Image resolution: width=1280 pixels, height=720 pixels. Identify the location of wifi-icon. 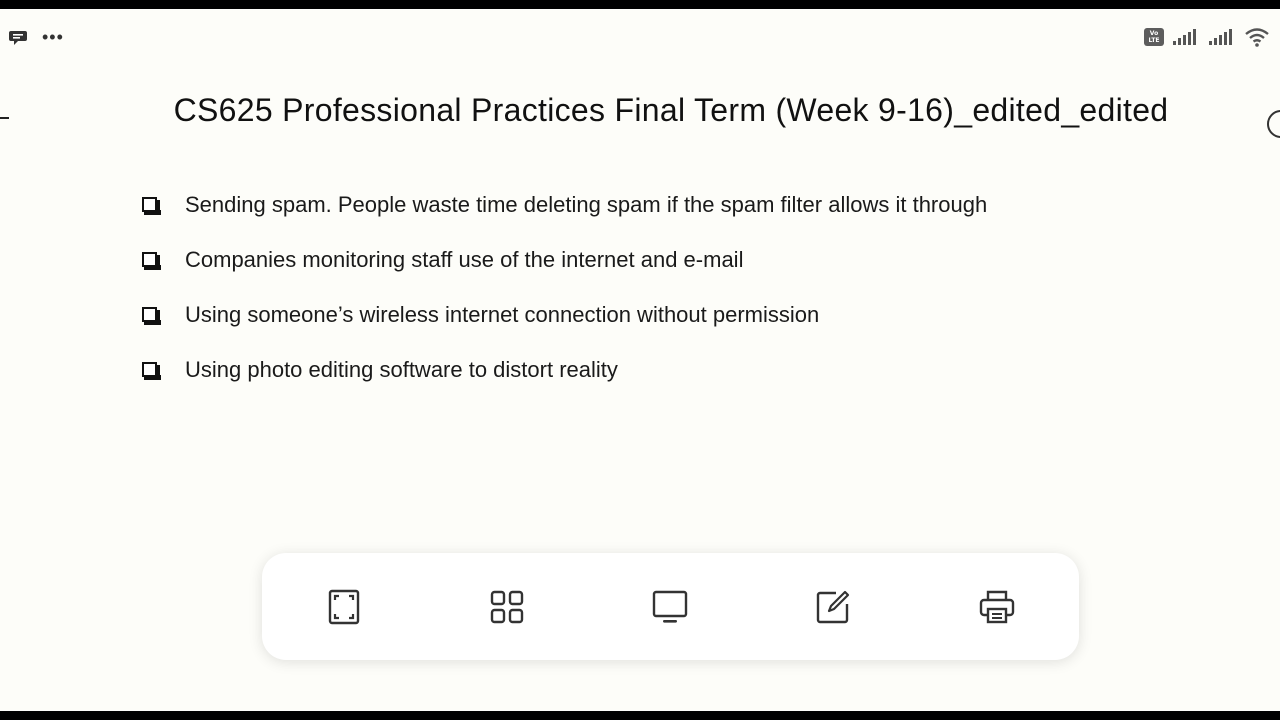
(1257, 37).